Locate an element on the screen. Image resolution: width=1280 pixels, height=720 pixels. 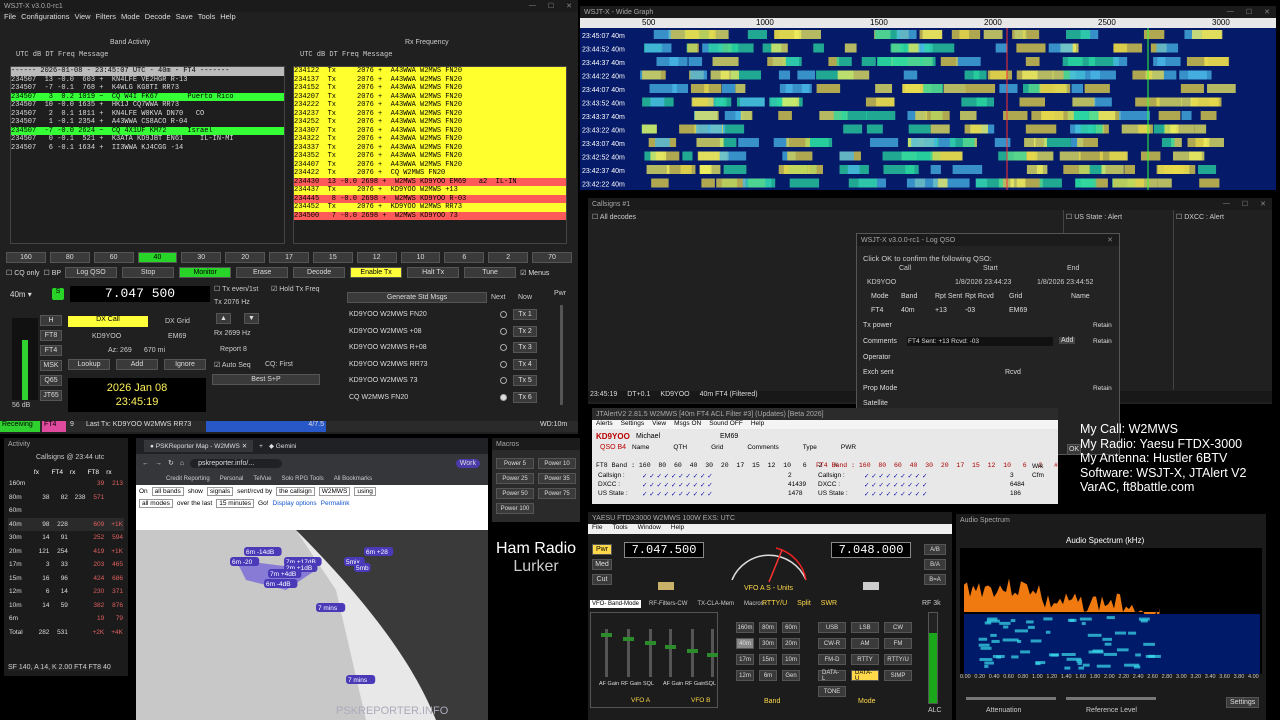
band-button-60: 60 is located at coordinates (113, 257).